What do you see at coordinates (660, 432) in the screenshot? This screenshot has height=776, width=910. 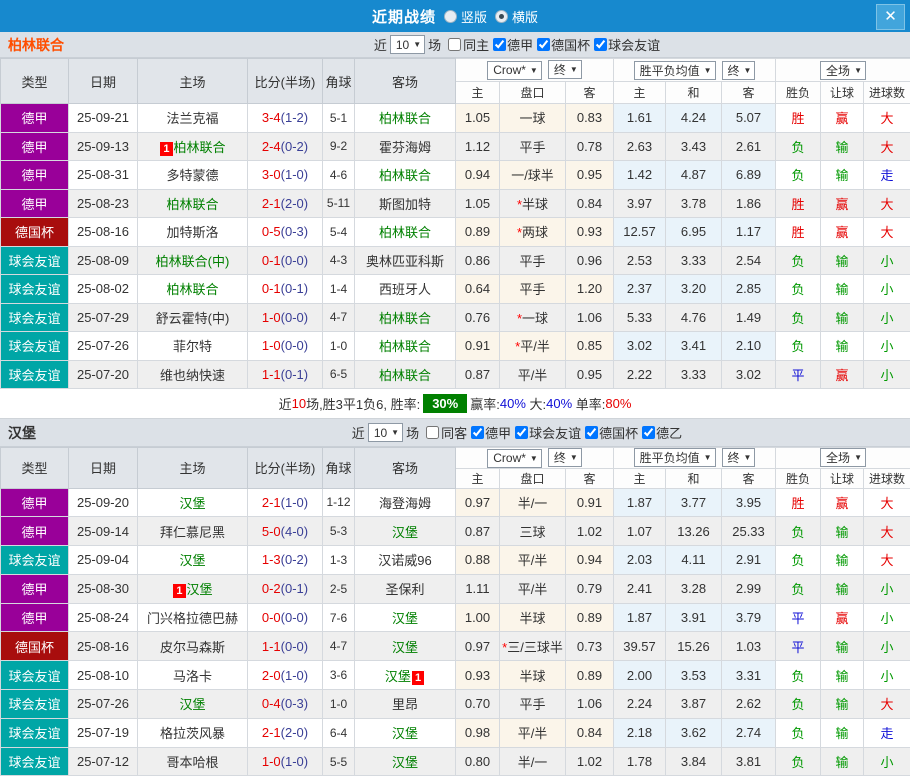 I see `league-filter-德乙: 德乙` at bounding box center [660, 432].